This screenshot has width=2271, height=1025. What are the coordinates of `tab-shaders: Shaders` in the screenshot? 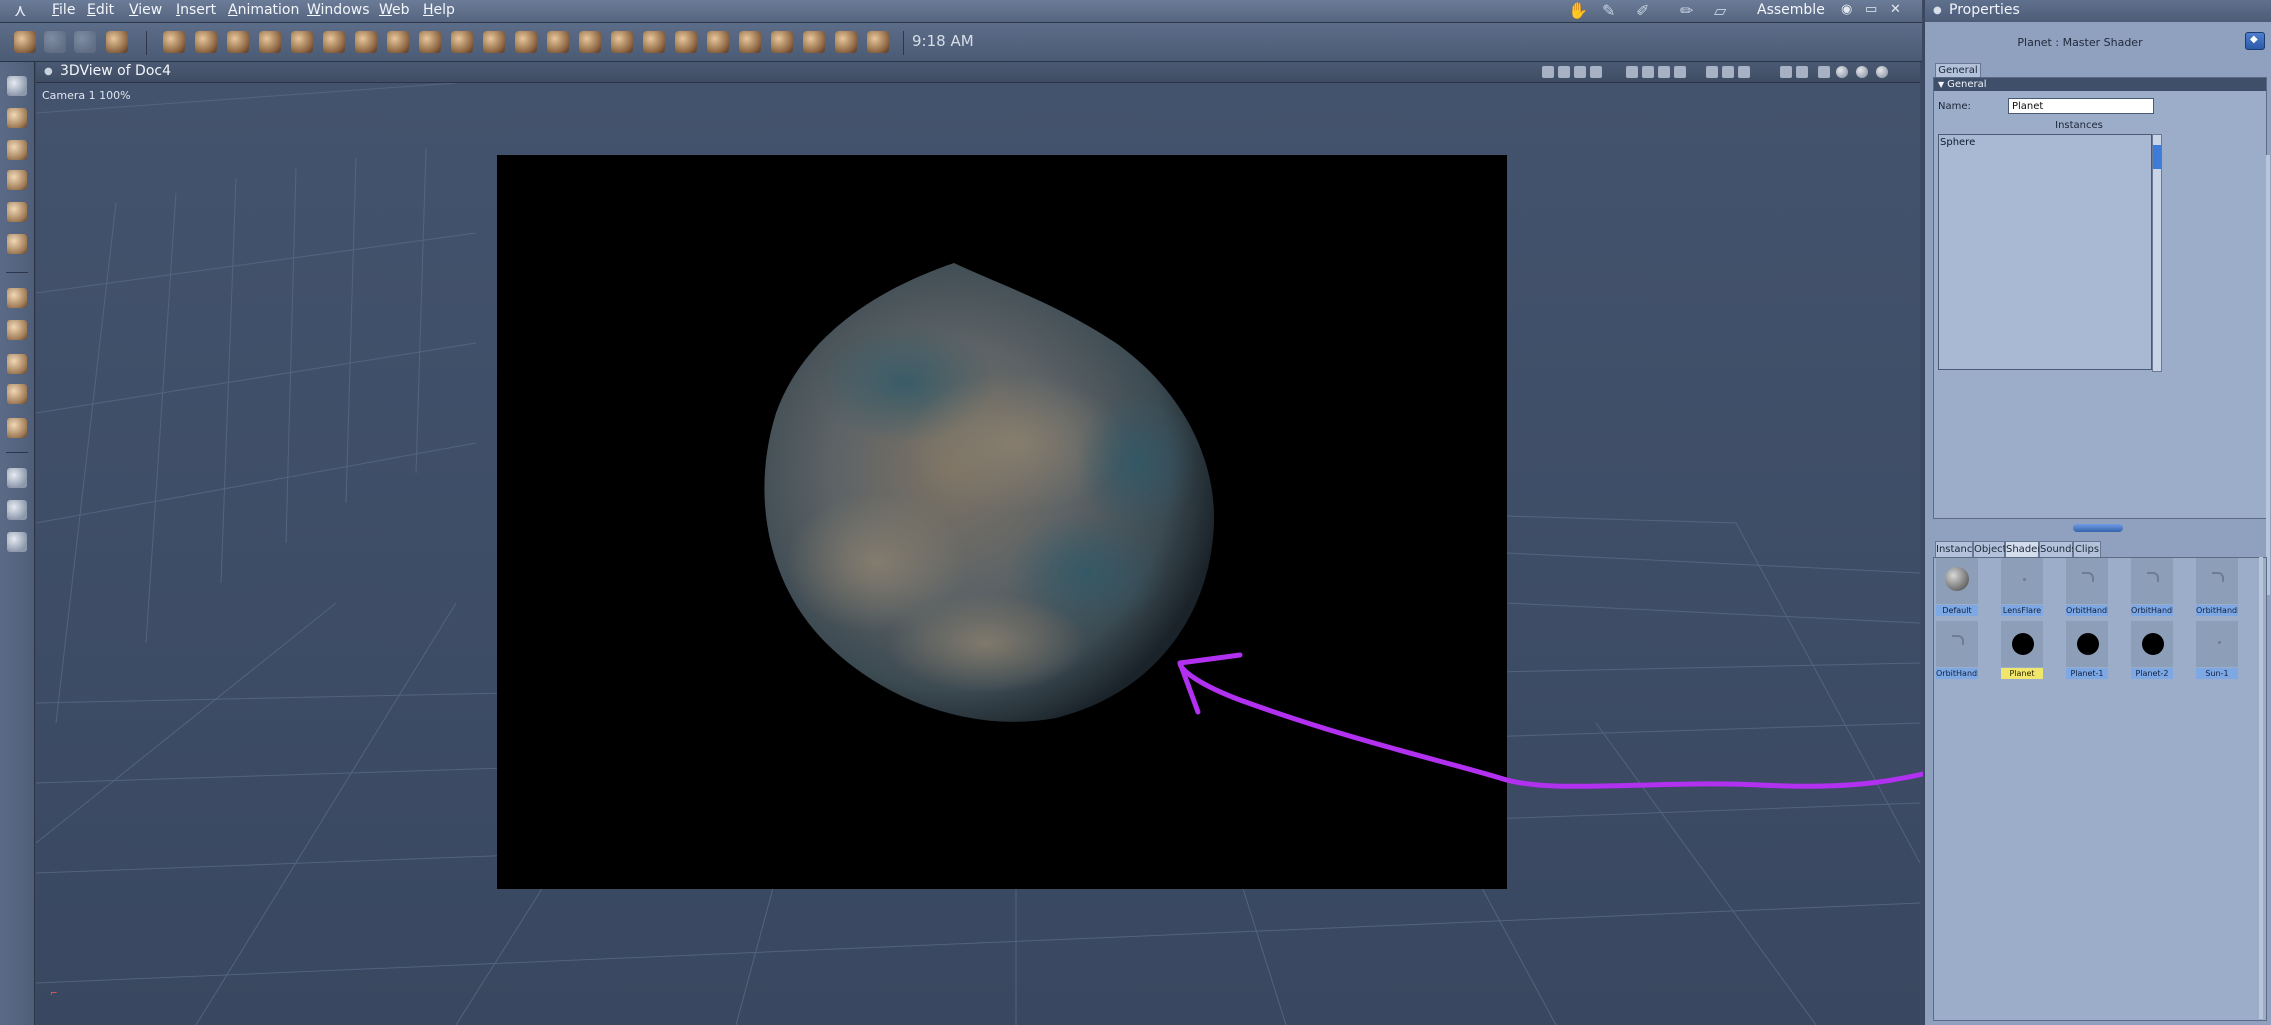 It's located at (2026, 549).